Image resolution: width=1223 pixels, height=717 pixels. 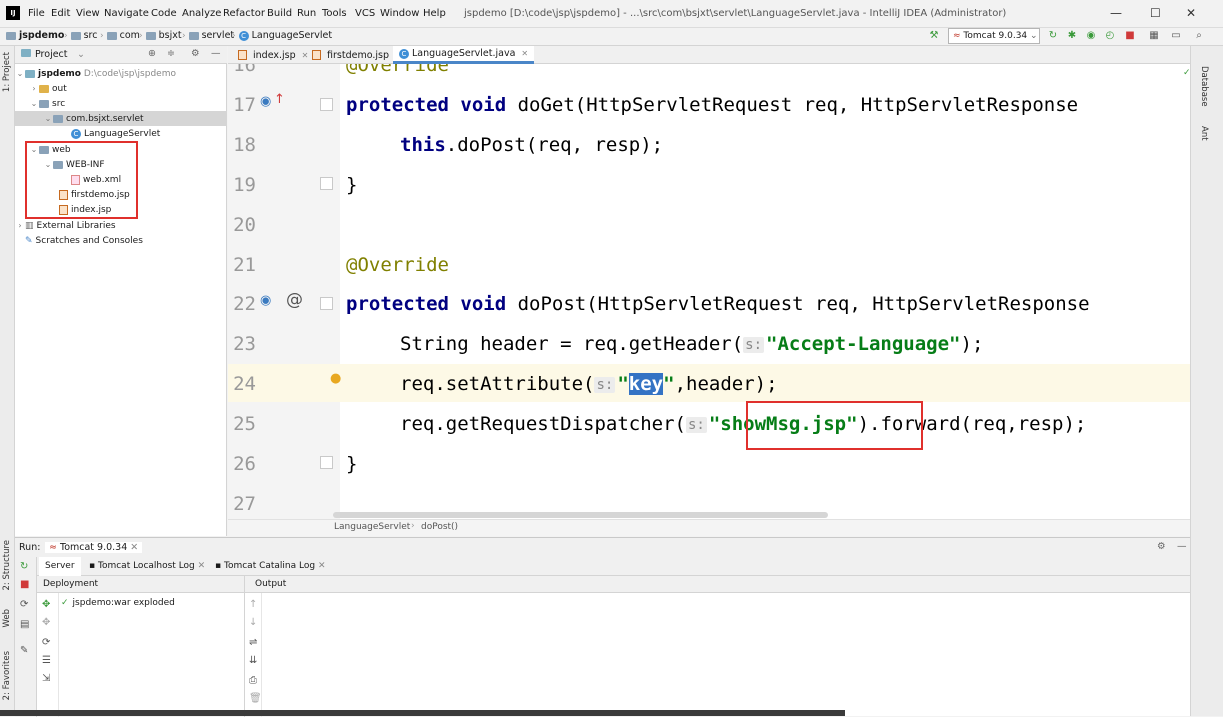 What do you see at coordinates (335, 378) in the screenshot?
I see `lightbulb-icon: ●` at bounding box center [335, 378].